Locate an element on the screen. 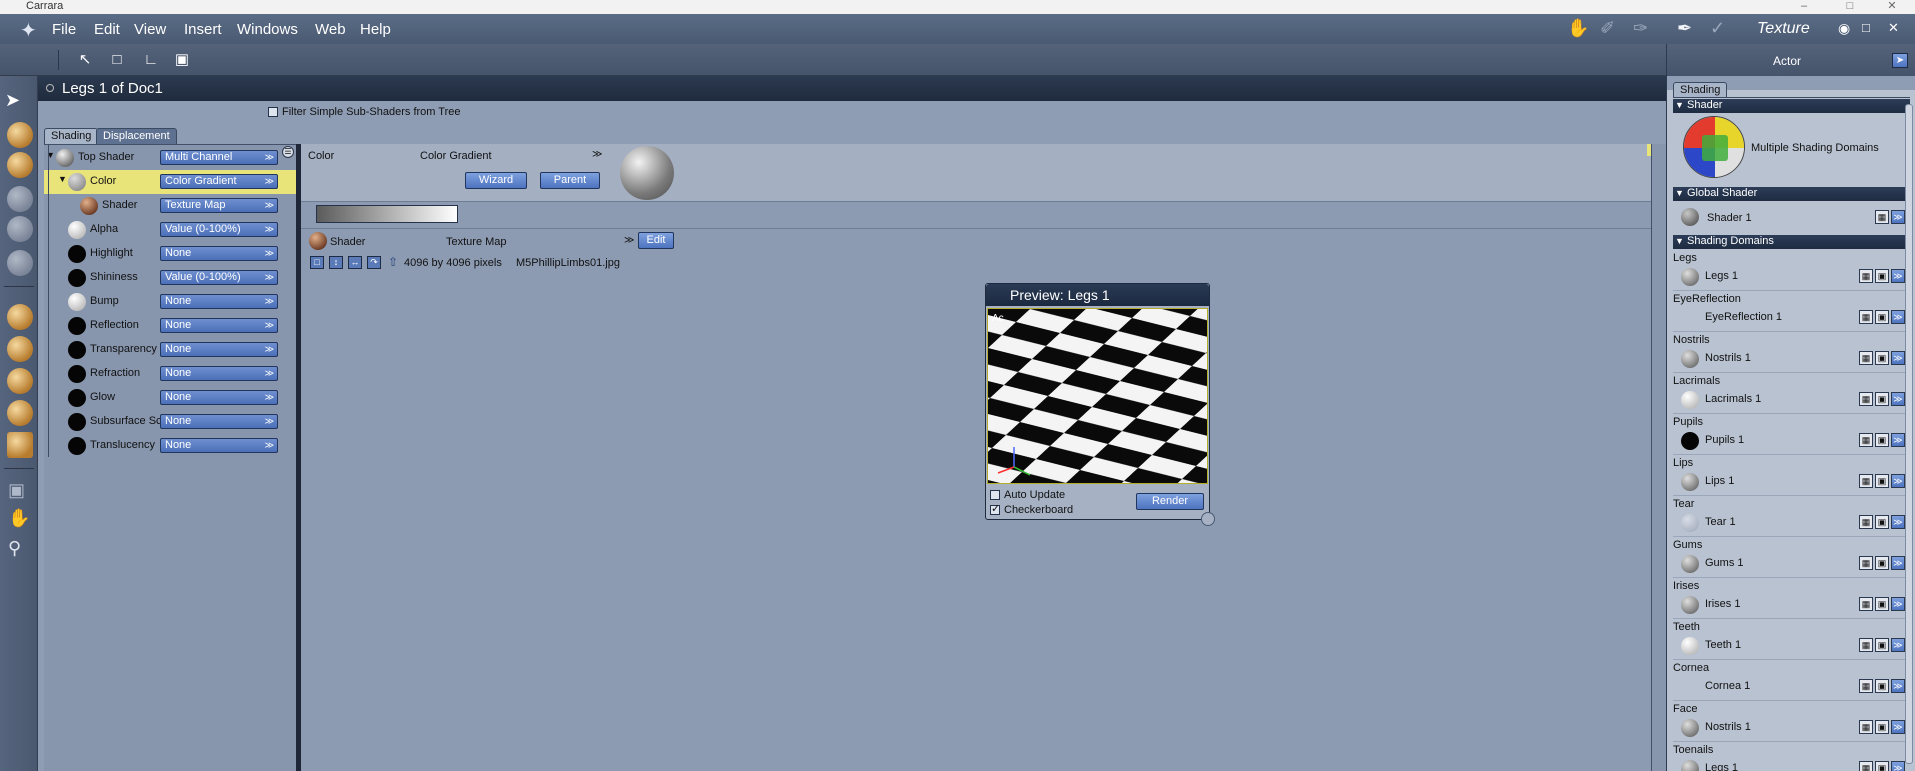 The image size is (1915, 771). tree-row-alpha: Alpha Value (0-100%) ≫ is located at coordinates (170, 230).